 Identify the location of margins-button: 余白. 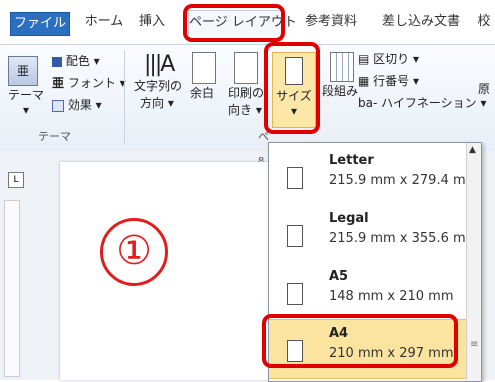
(203, 76).